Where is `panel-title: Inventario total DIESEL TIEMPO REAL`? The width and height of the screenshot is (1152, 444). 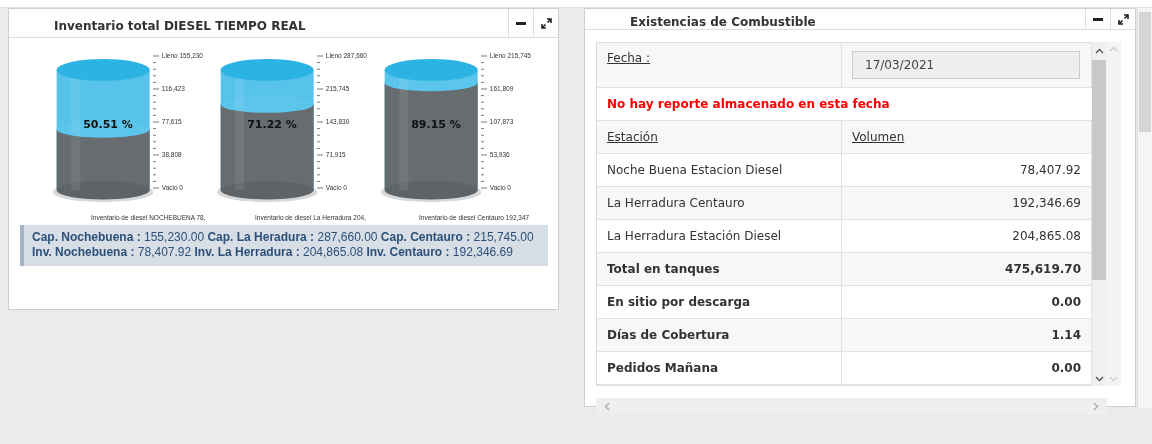
panel-title: Inventario total DIESEL TIEMPO REAL is located at coordinates (180, 26).